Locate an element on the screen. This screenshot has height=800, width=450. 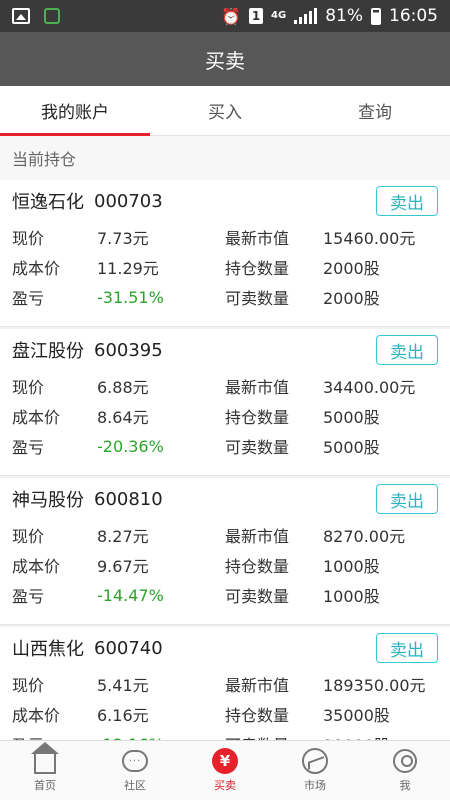
quantity-value: 35000股 is located at coordinates (356, 715).